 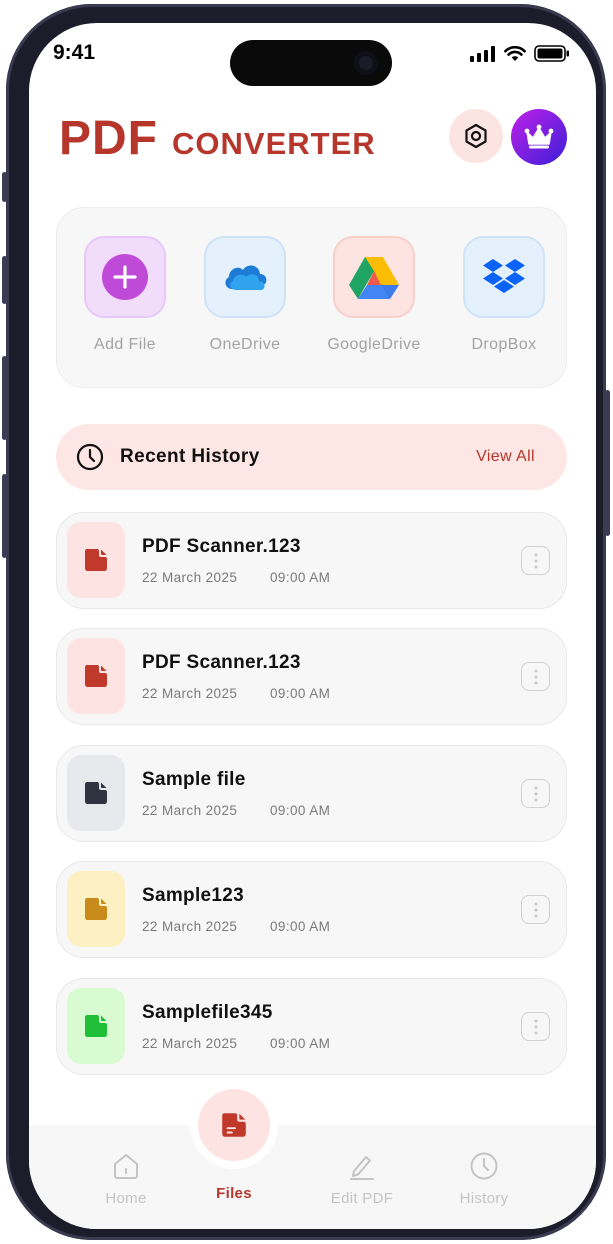 What do you see at coordinates (362, 1198) in the screenshot?
I see `tab-label: Edit PDF` at bounding box center [362, 1198].